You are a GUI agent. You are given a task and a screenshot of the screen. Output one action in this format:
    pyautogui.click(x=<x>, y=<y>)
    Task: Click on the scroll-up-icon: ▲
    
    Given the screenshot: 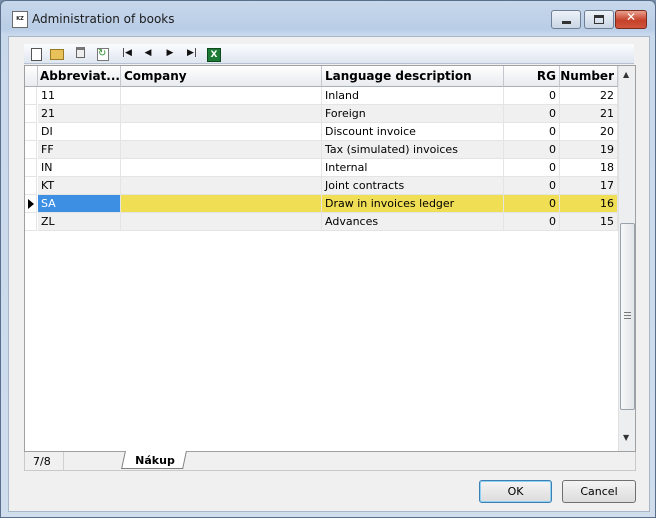 What is the action you would take?
    pyautogui.click(x=626, y=74)
    